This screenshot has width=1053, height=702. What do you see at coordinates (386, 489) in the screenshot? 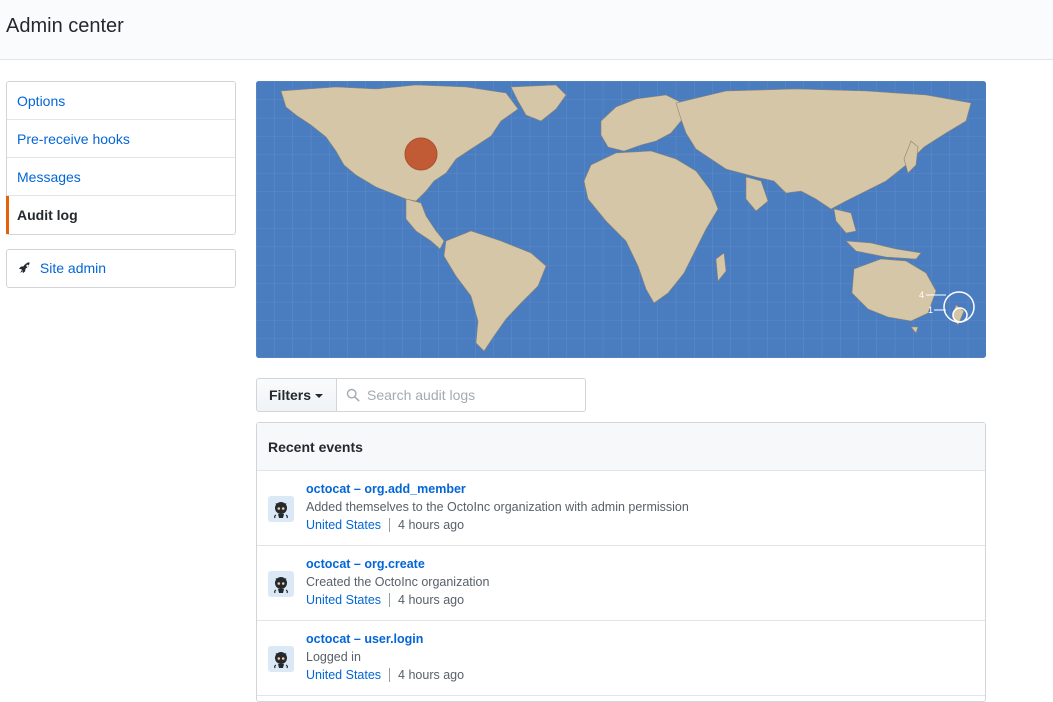
I see `event-title: octocat – org.add_member` at bounding box center [386, 489].